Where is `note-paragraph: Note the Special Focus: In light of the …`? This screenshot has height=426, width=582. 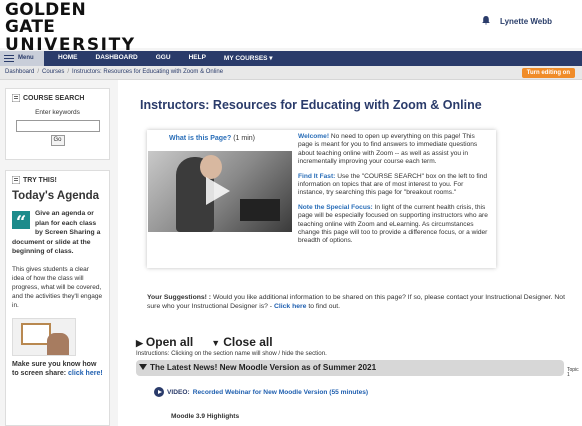 note-paragraph: Note the Special Focus: In light of the … is located at coordinates (394, 225).